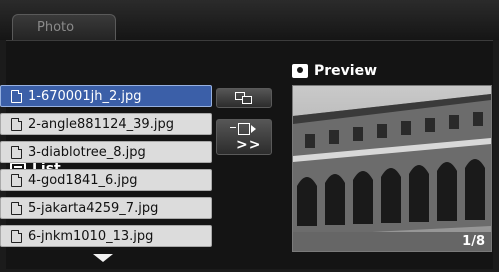 This screenshot has width=499, height=272. What do you see at coordinates (300, 71) in the screenshot?
I see `picture-icon` at bounding box center [300, 71].